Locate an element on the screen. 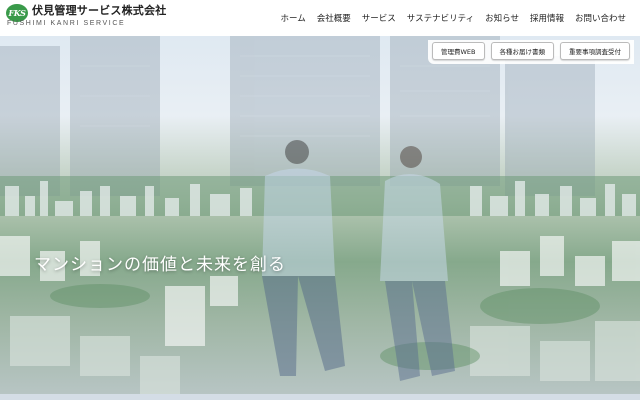 The height and width of the screenshot is (400, 640). nav-company: 会社概要 is located at coordinates (334, 18).